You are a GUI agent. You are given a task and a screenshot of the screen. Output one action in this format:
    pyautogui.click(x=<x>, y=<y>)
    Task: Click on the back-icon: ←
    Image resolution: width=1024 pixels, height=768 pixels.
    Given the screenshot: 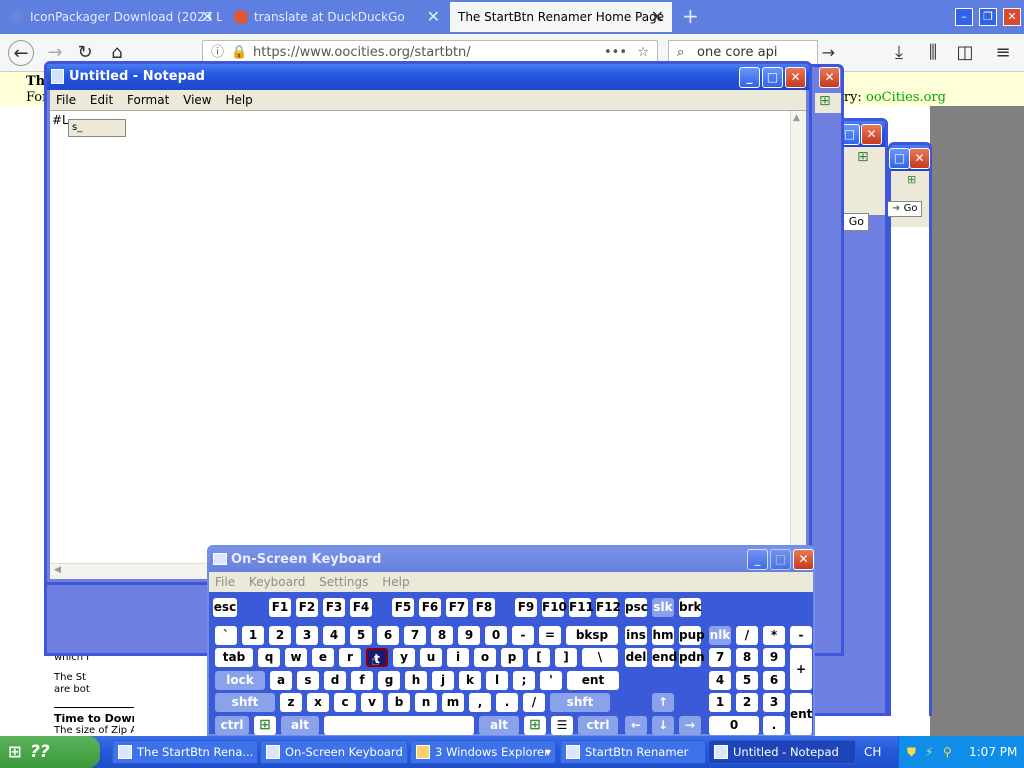 What is the action you would take?
    pyautogui.click(x=21, y=53)
    